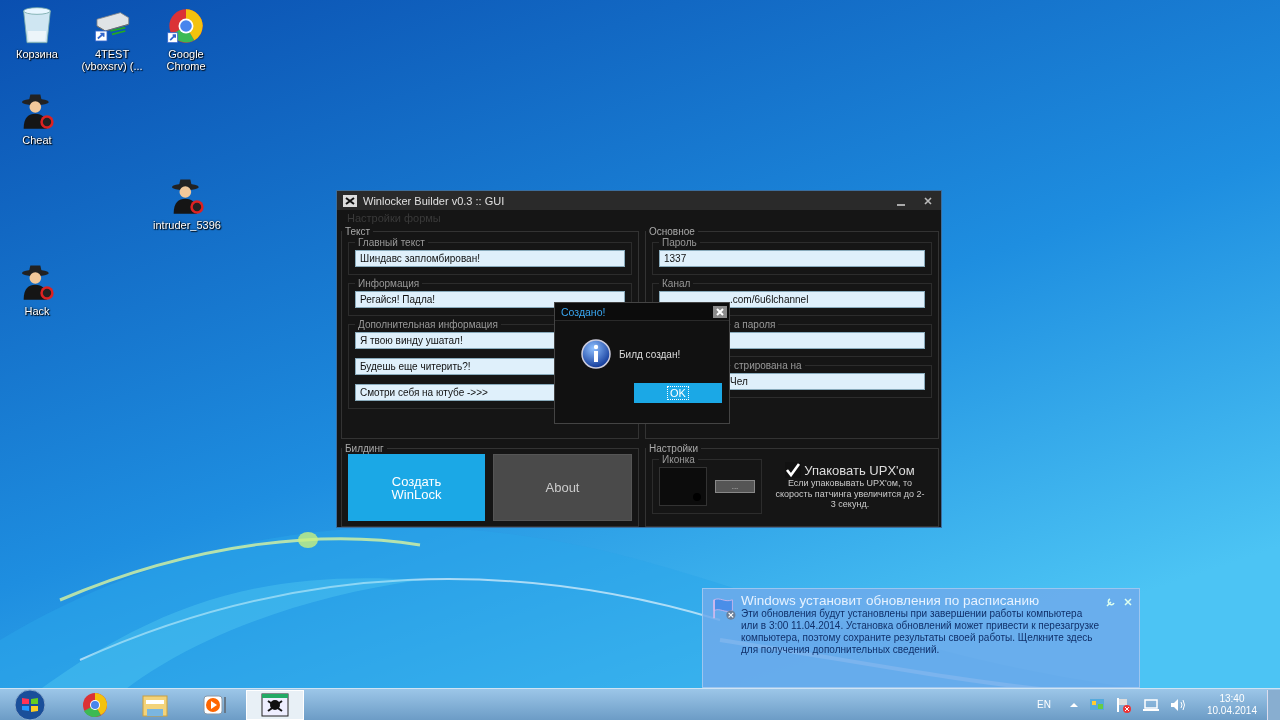  What do you see at coordinates (679, 242) in the screenshot?
I see `field-label: Пароль` at bounding box center [679, 242].